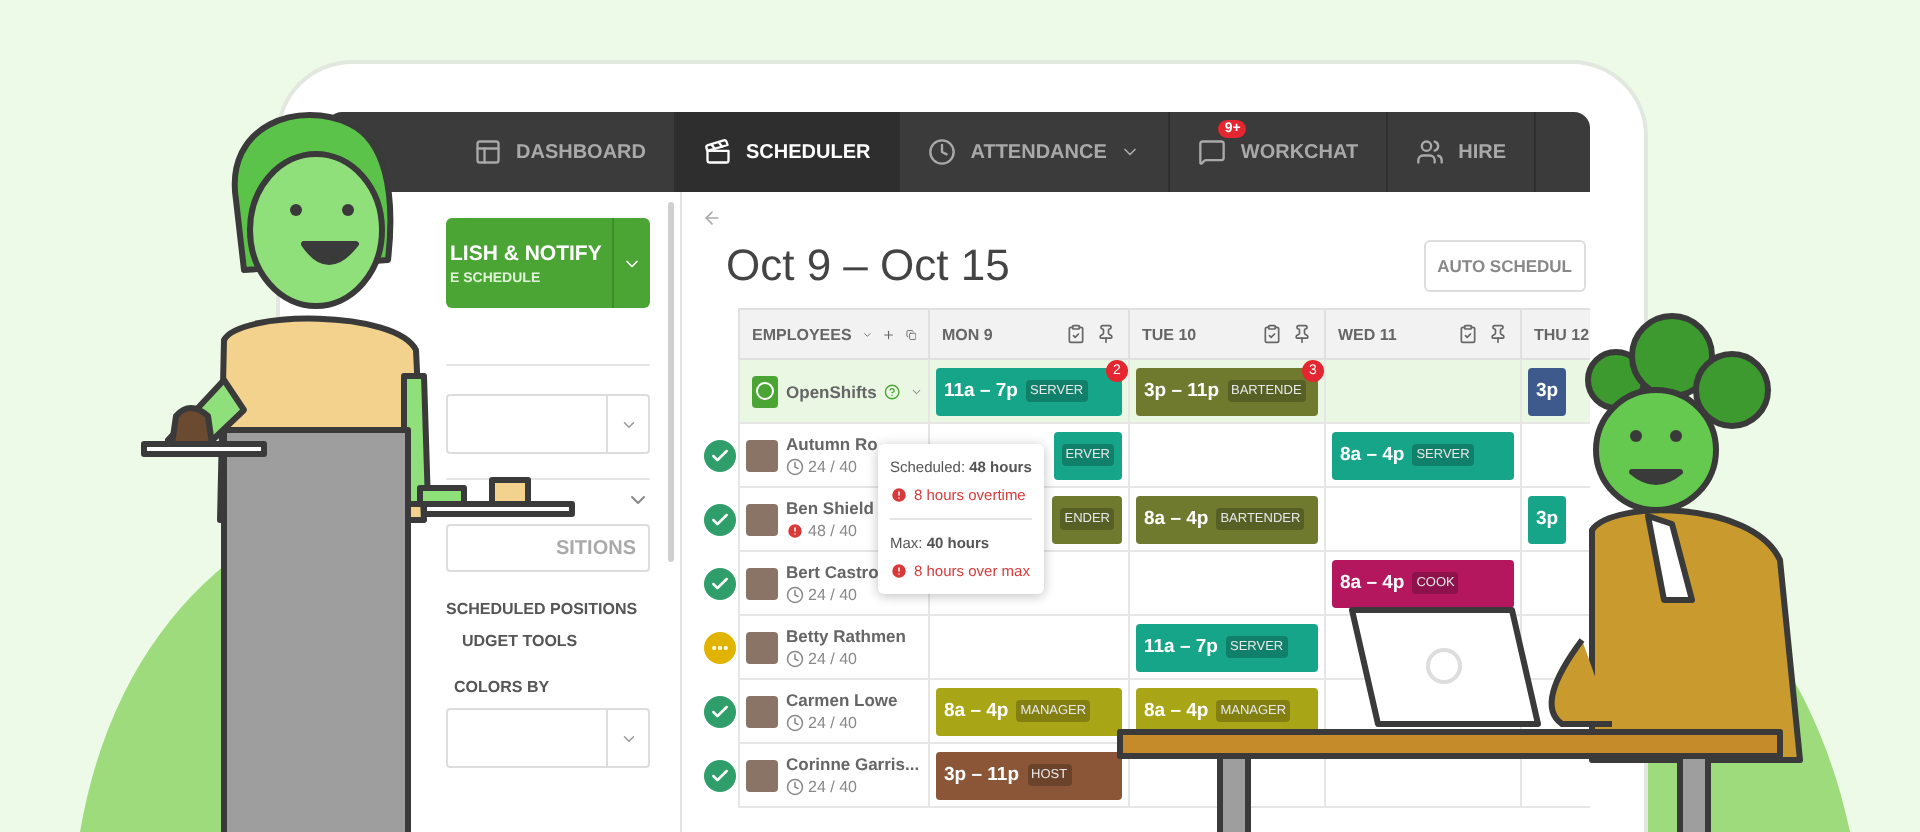  Describe the element at coordinates (832, 444) in the screenshot. I see `employee-name: Autumn Ro` at that location.